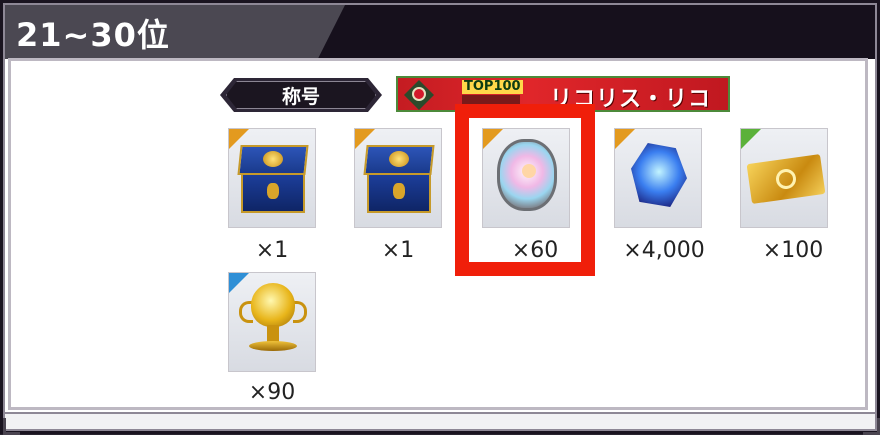 This screenshot has height=435, width=880. Describe the element at coordinates (93, 35) in the screenshot. I see `section-title: 21~30位` at that location.